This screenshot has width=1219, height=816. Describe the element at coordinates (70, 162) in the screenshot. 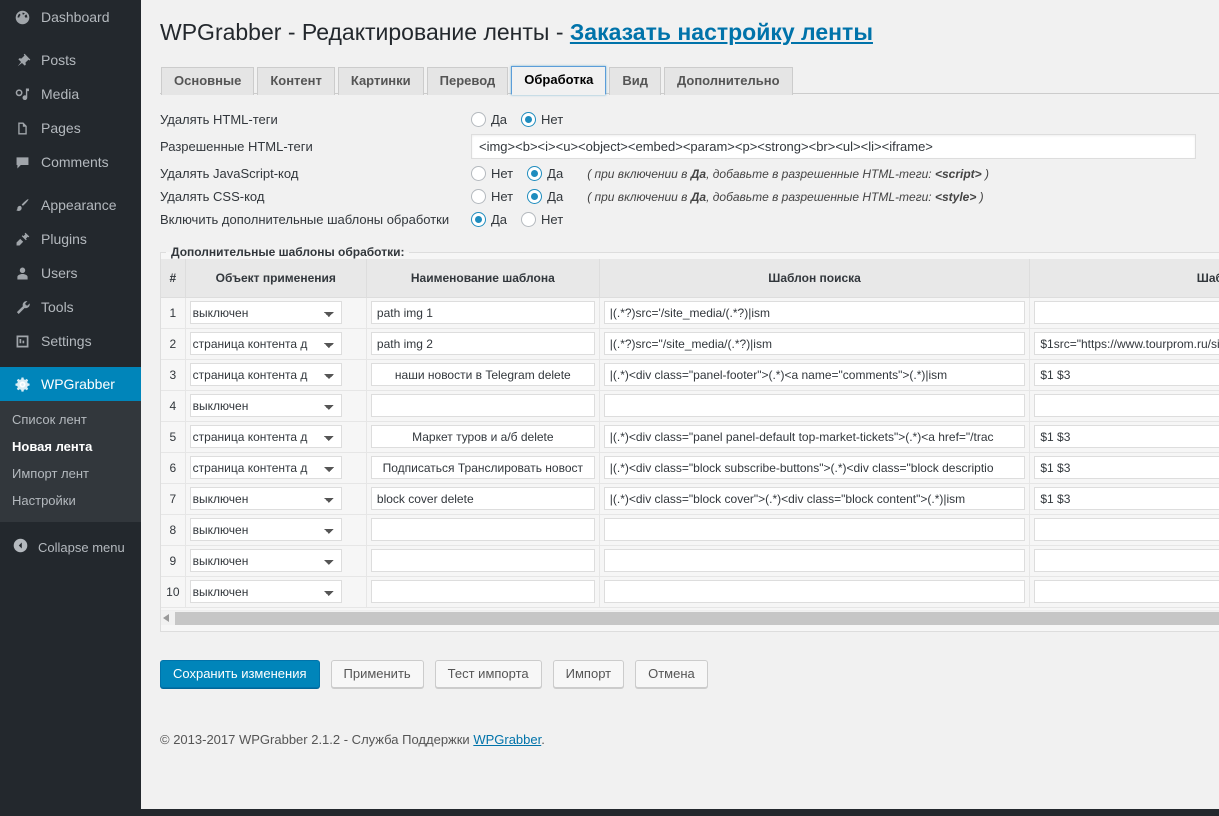

I see `sidebar-item-comments: Comments` at that location.